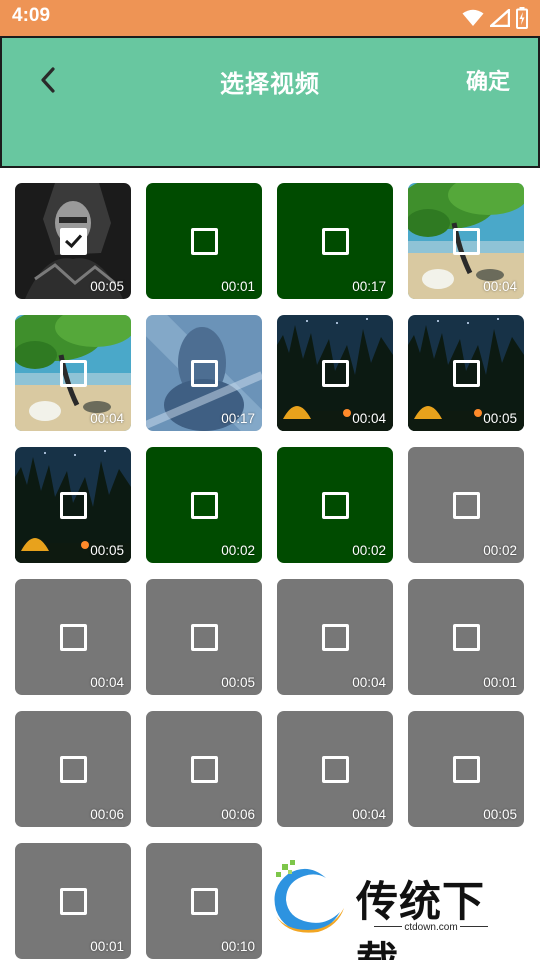 The image size is (540, 960). What do you see at coordinates (421, 918) in the screenshot?
I see `watermark-text: 传统下载` at bounding box center [421, 918].